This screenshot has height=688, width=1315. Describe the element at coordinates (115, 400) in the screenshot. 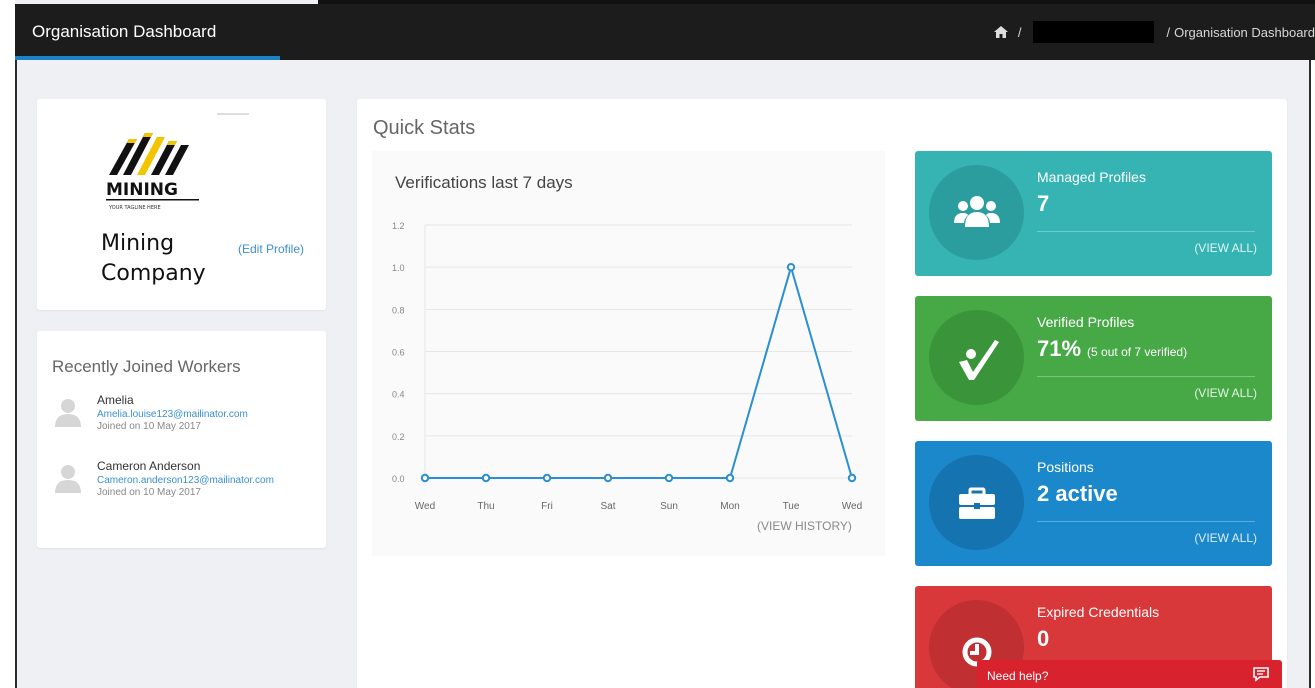

I see `worker-name: Amelia` at that location.